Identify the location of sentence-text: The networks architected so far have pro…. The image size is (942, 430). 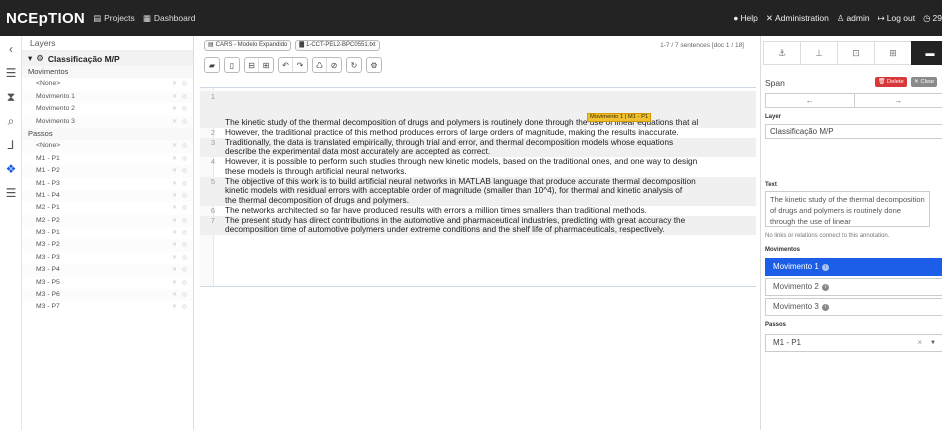
(489, 210).